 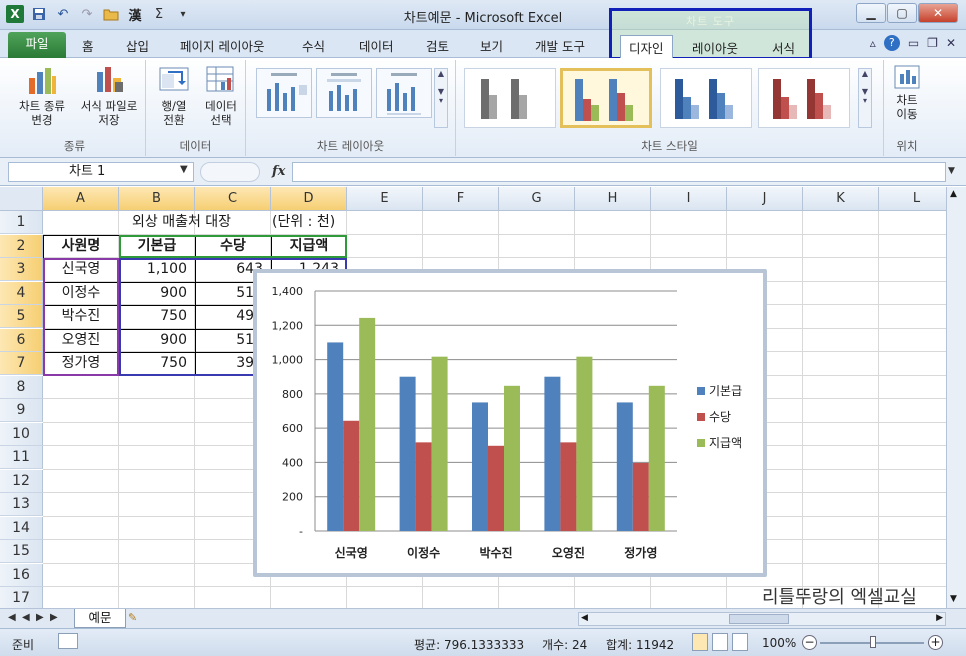 What do you see at coordinates (461, 199) in the screenshot?
I see `column-header-f: F` at bounding box center [461, 199].